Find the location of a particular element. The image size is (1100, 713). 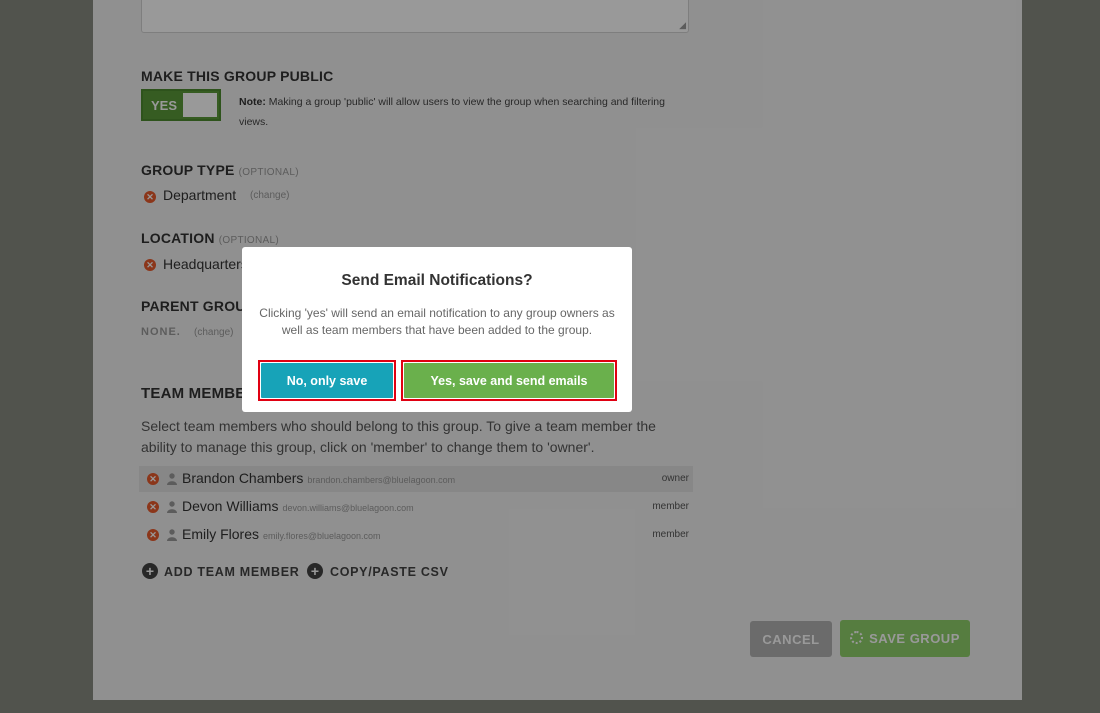

yes-button-highlight: Yes, save and send emails is located at coordinates (509, 380).